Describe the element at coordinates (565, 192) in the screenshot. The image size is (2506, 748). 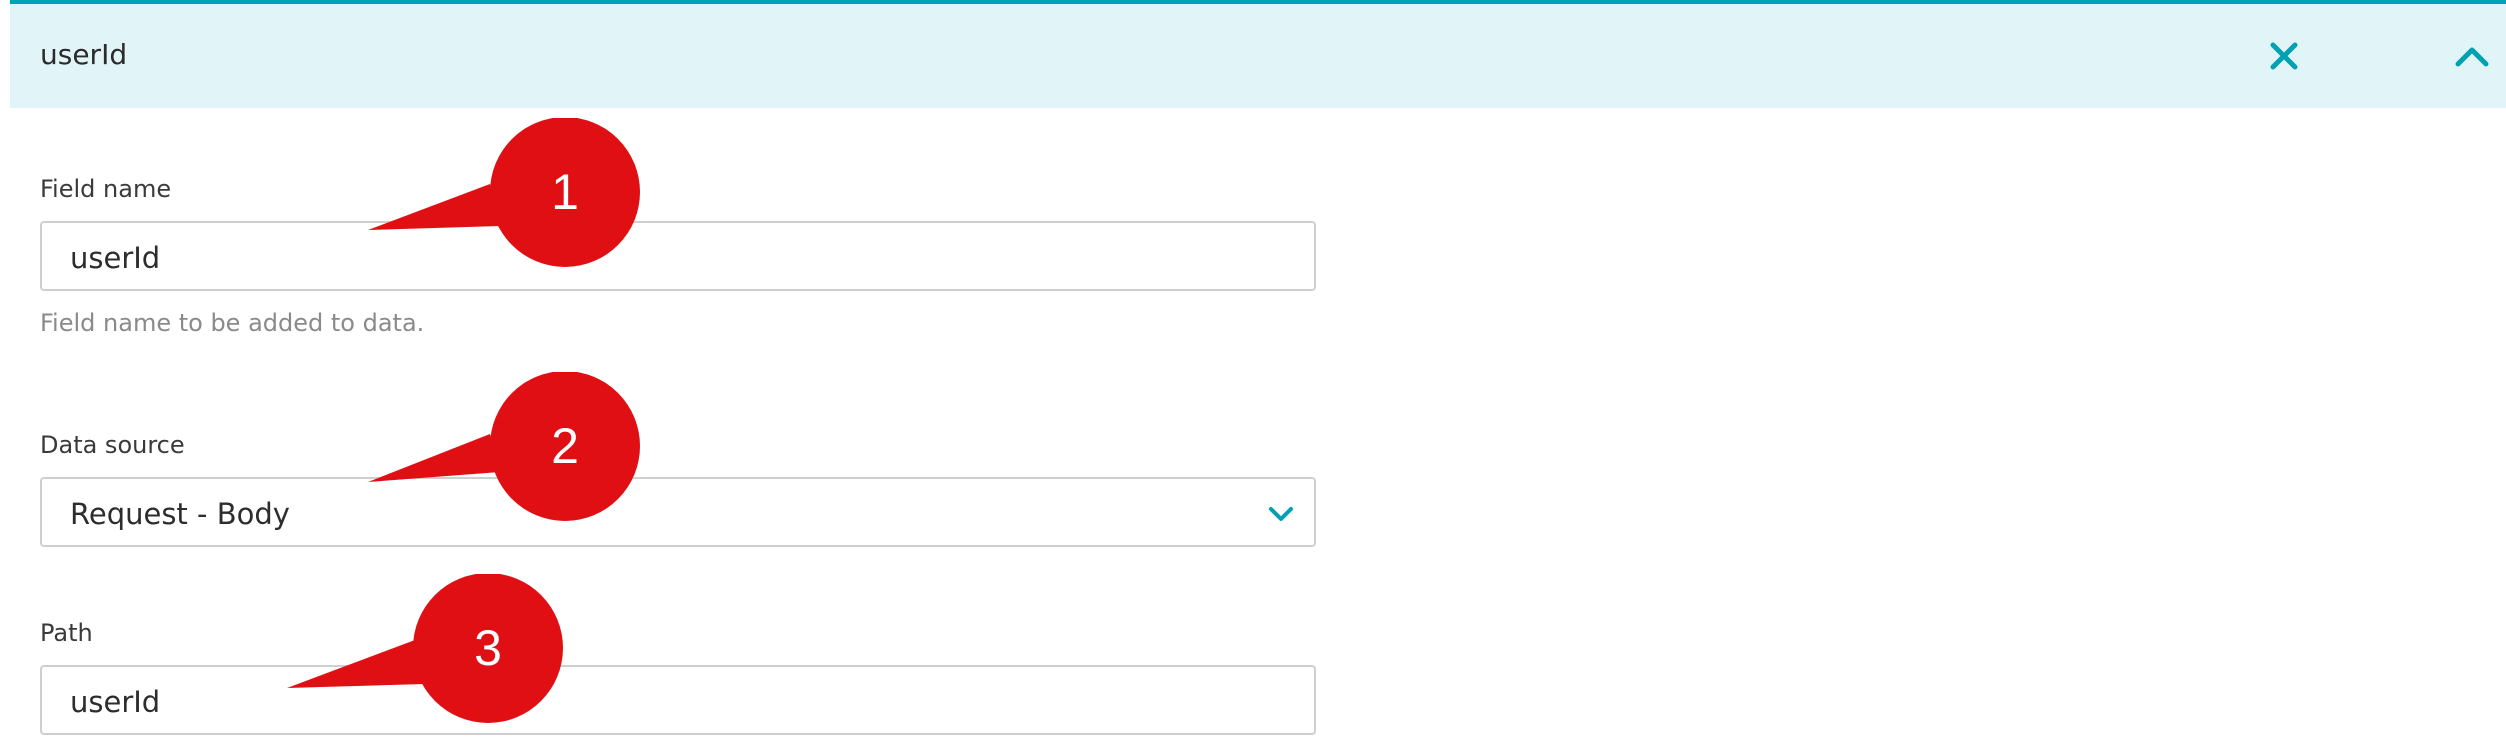
I see `callout-1-number: 1` at that location.